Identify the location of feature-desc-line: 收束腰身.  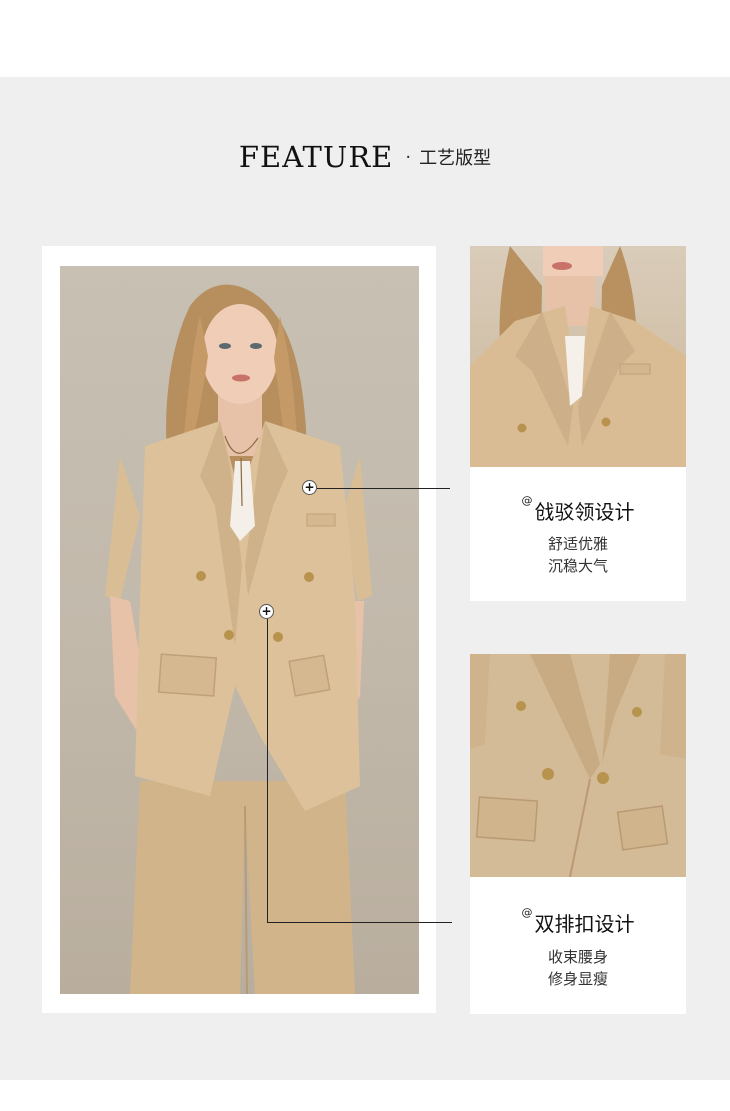
(577, 957).